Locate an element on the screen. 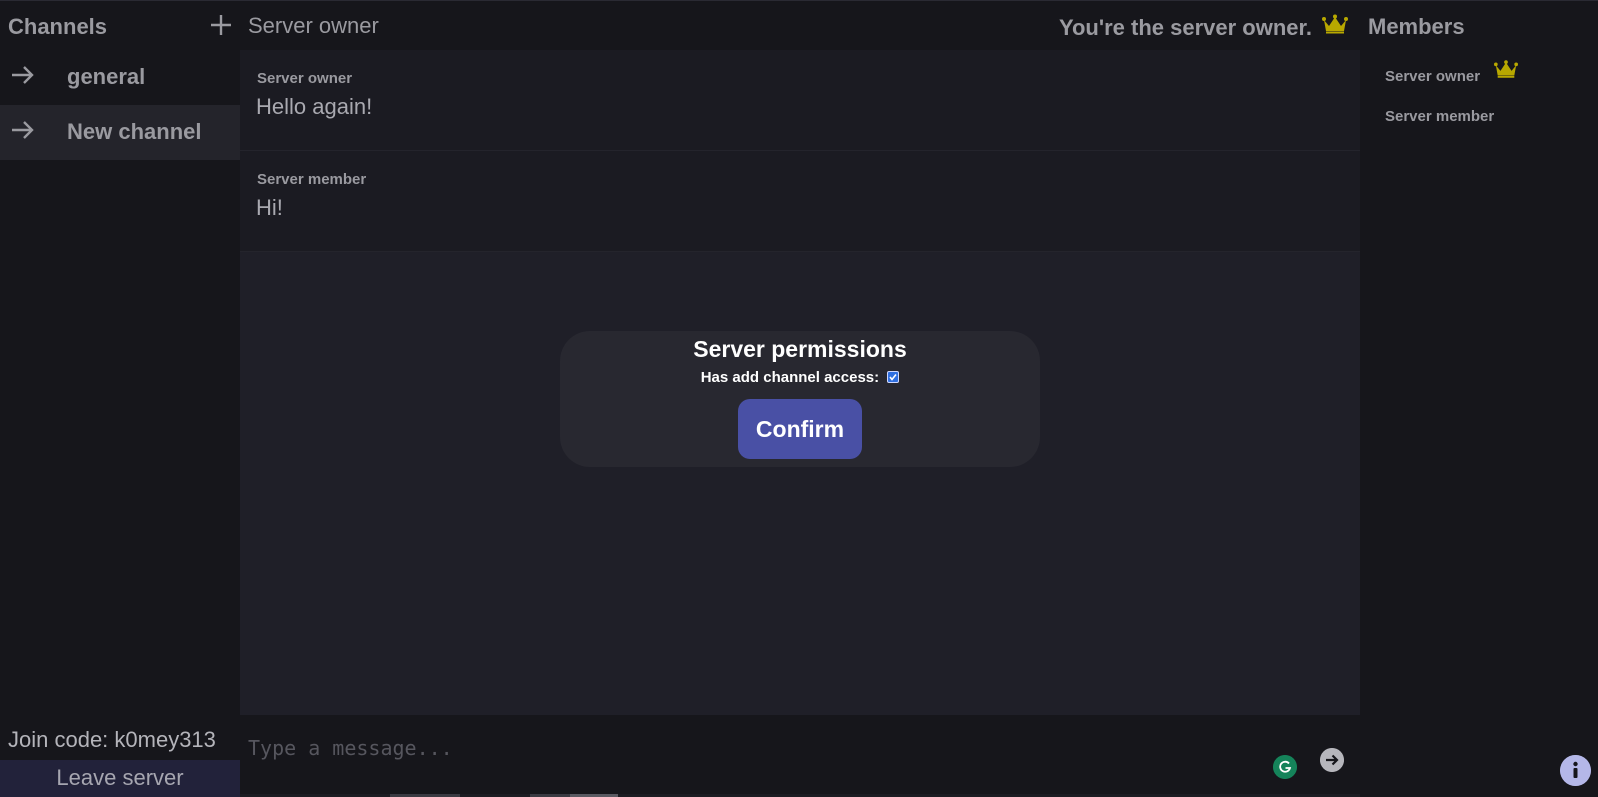 The image size is (1598, 797). checkmark-icon is located at coordinates (893, 377).